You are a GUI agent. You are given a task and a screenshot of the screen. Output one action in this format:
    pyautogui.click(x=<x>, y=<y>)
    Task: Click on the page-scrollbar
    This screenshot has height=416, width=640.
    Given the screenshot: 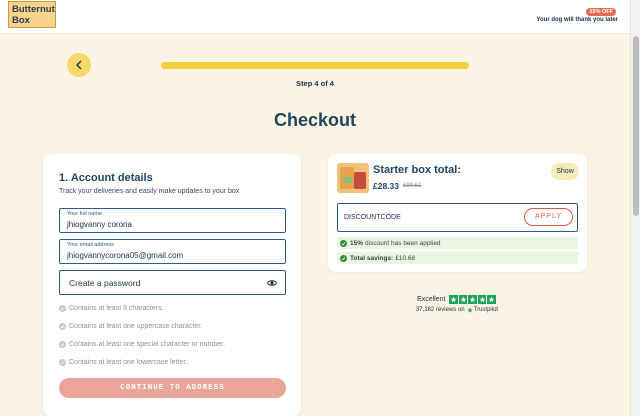 What is the action you would take?
    pyautogui.click(x=635, y=208)
    